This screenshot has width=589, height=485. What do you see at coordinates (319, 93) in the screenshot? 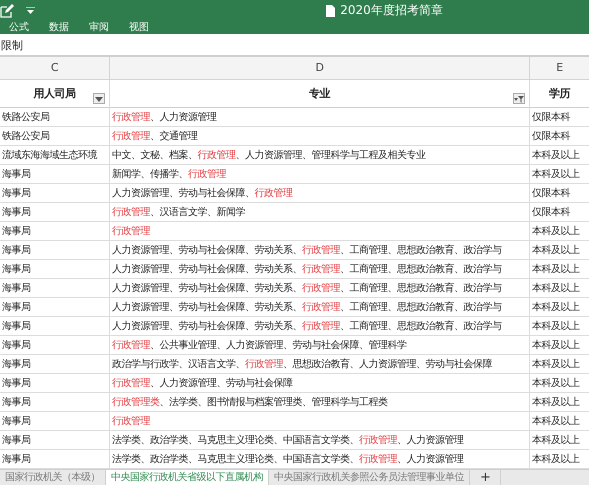
I see `header-text: 专业` at bounding box center [319, 93].